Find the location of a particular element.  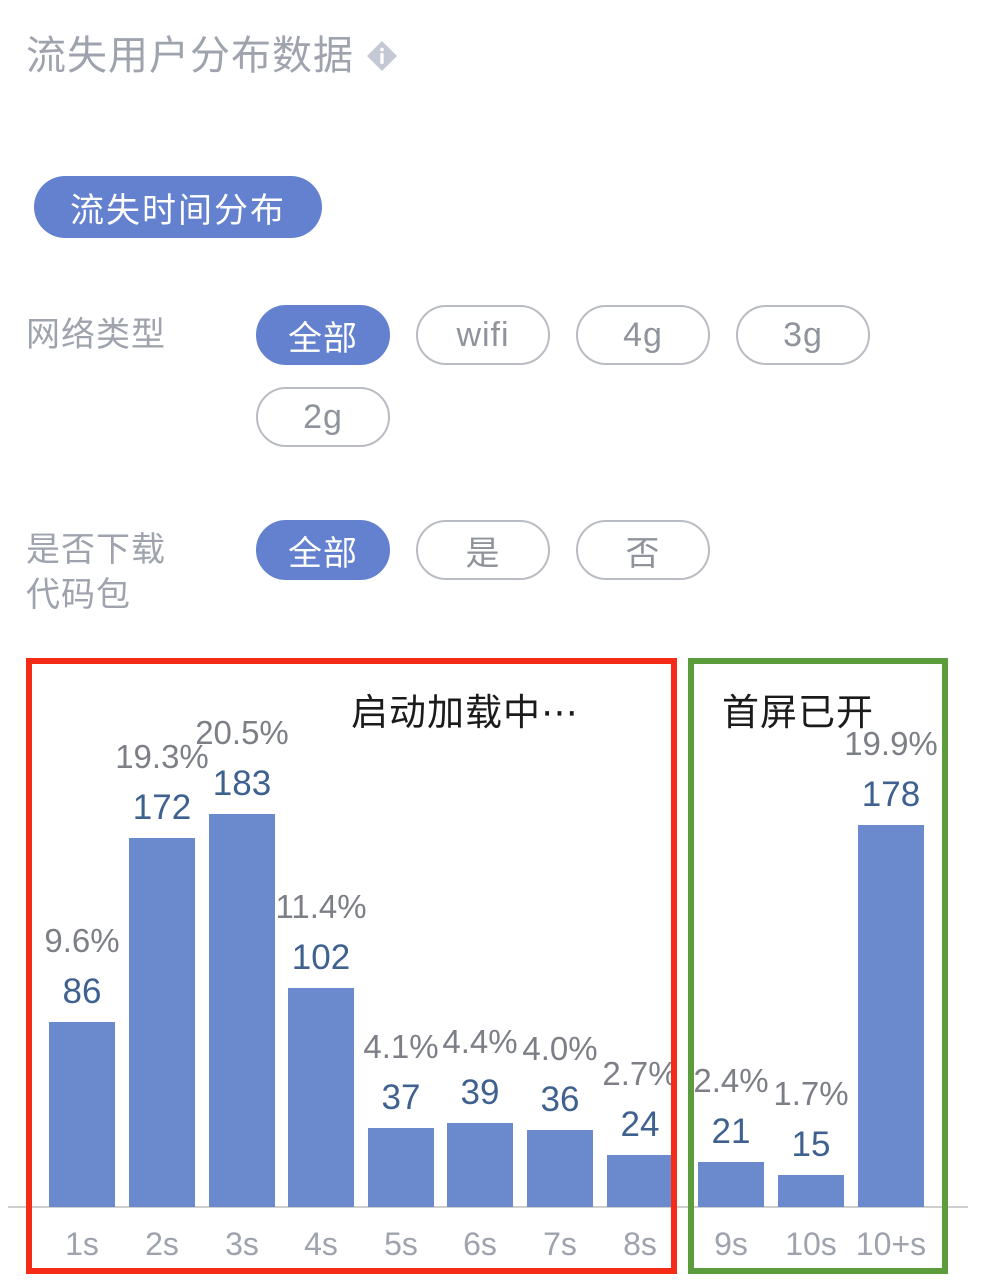

filter-network-option-2g: 2g is located at coordinates (323, 417).